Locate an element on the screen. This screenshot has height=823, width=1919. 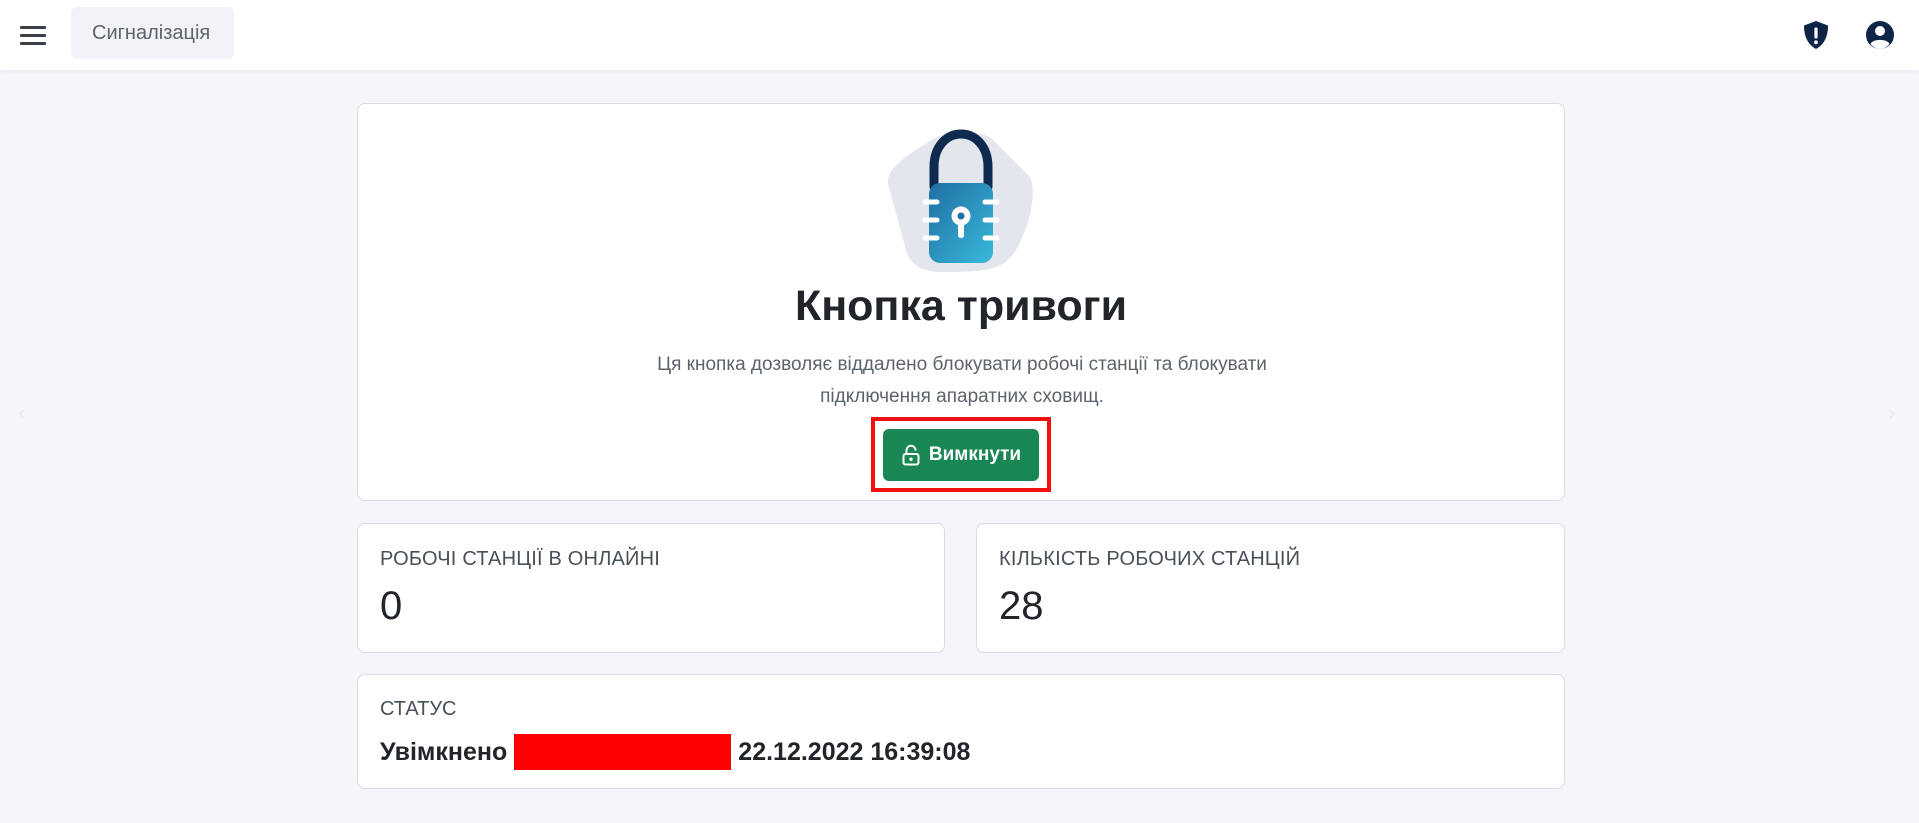
status-line: Увімкнено 22.12.2022 16:39:08 is located at coordinates (675, 752).